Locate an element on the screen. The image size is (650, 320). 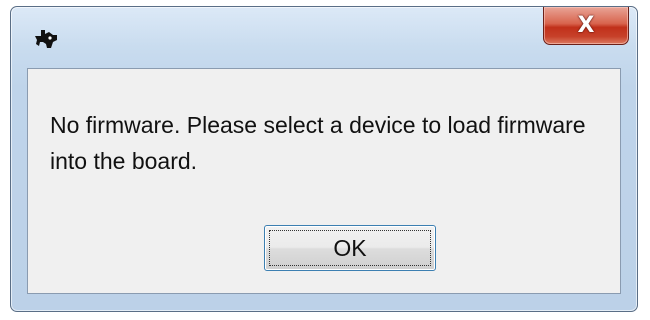
texas-instruments-logo-icon is located at coordinates (46, 39).